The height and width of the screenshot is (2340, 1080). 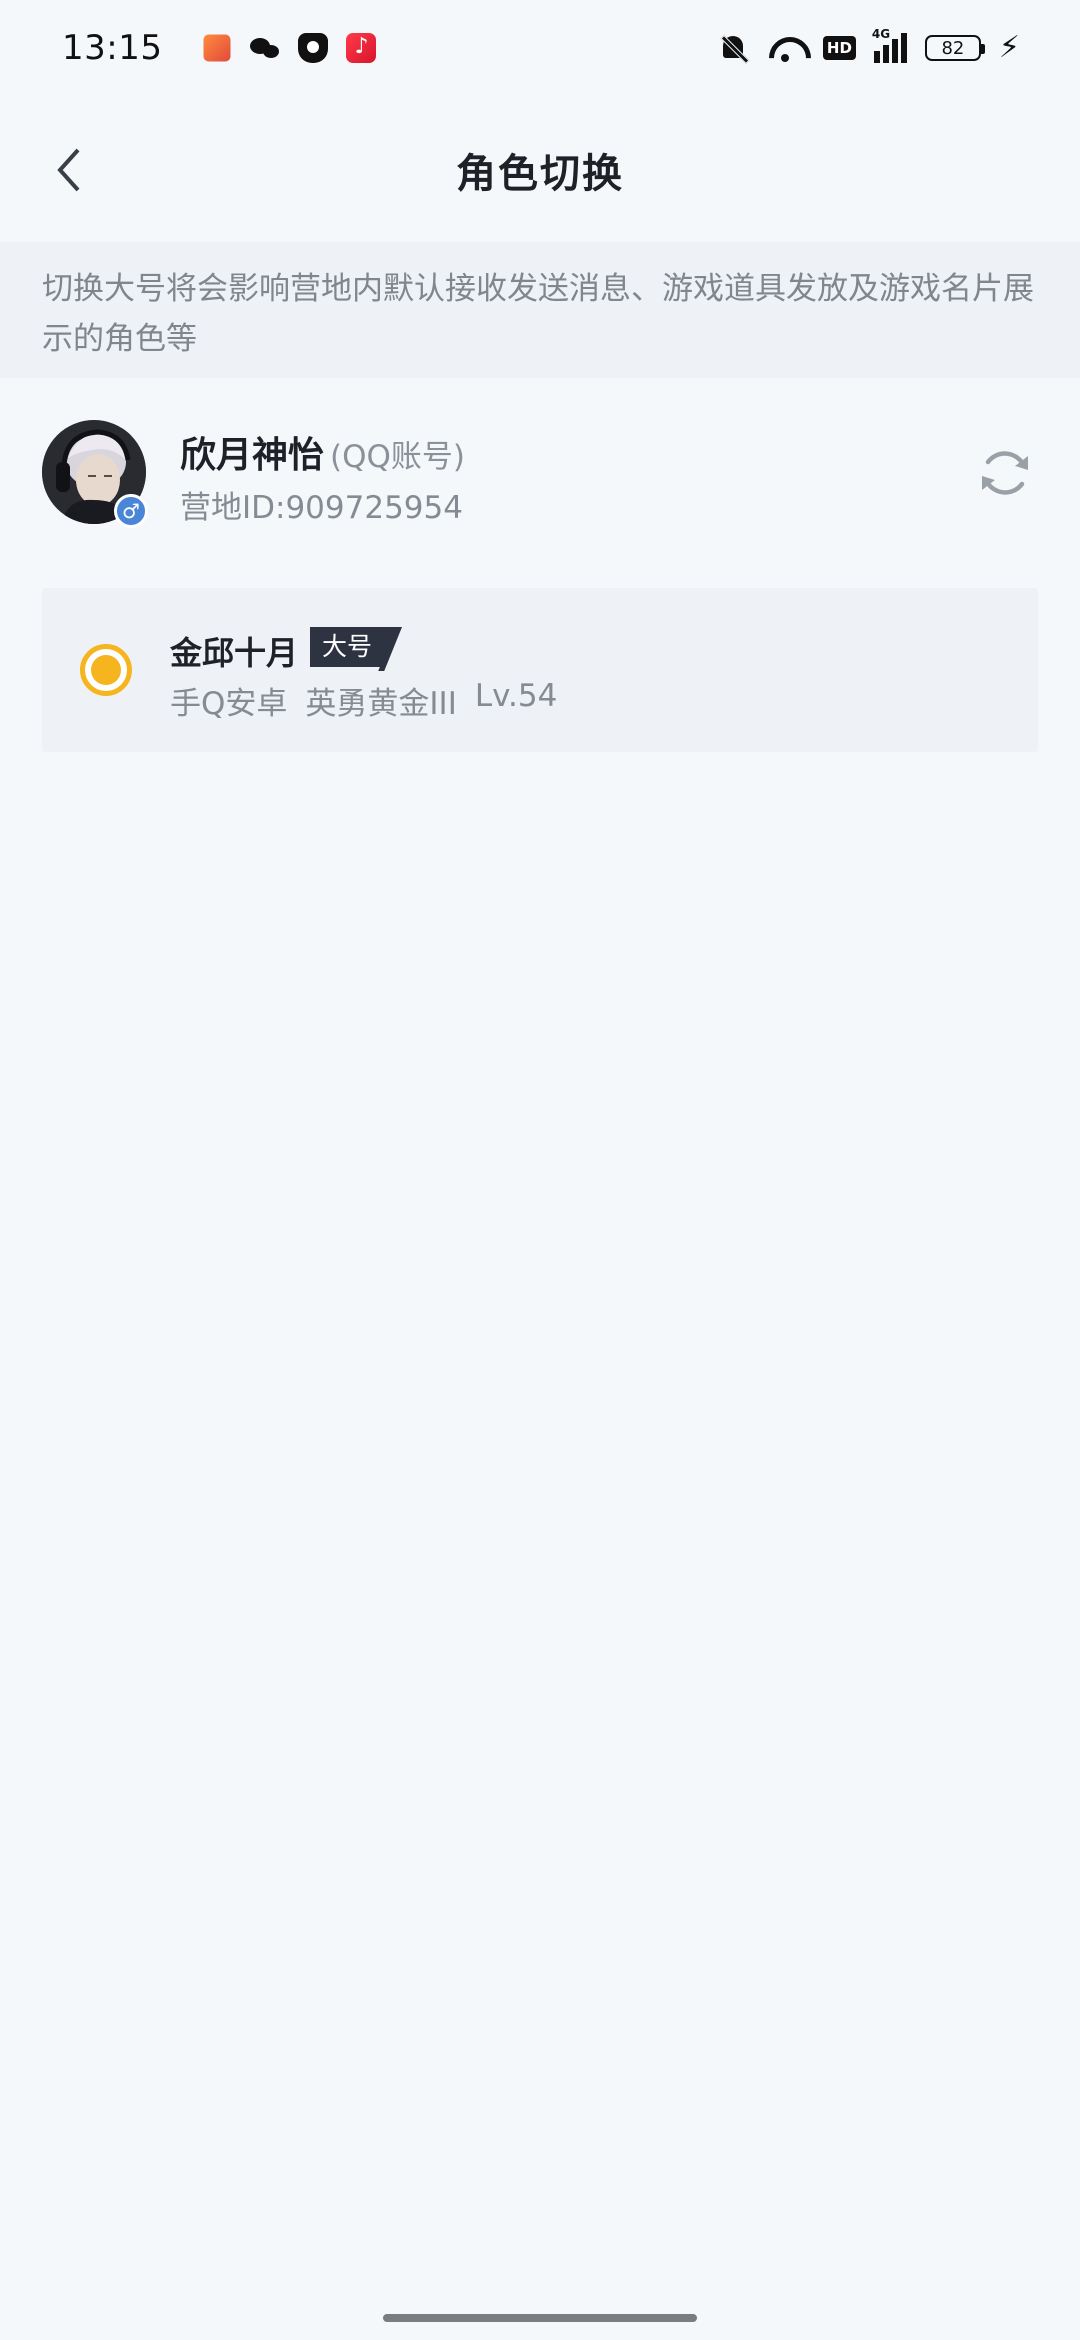 I want to click on role-info: 手Q安卓 英勇黄金III Lv.54, so click(x=363, y=700).